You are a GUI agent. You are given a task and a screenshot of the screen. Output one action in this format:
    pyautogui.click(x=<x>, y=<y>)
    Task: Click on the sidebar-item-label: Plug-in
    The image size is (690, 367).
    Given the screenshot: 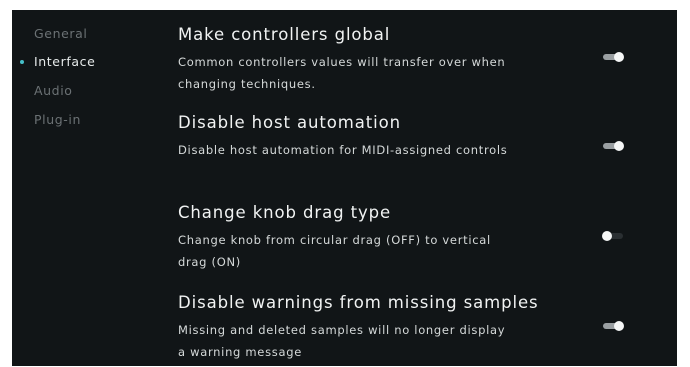 What is the action you would take?
    pyautogui.click(x=57, y=119)
    